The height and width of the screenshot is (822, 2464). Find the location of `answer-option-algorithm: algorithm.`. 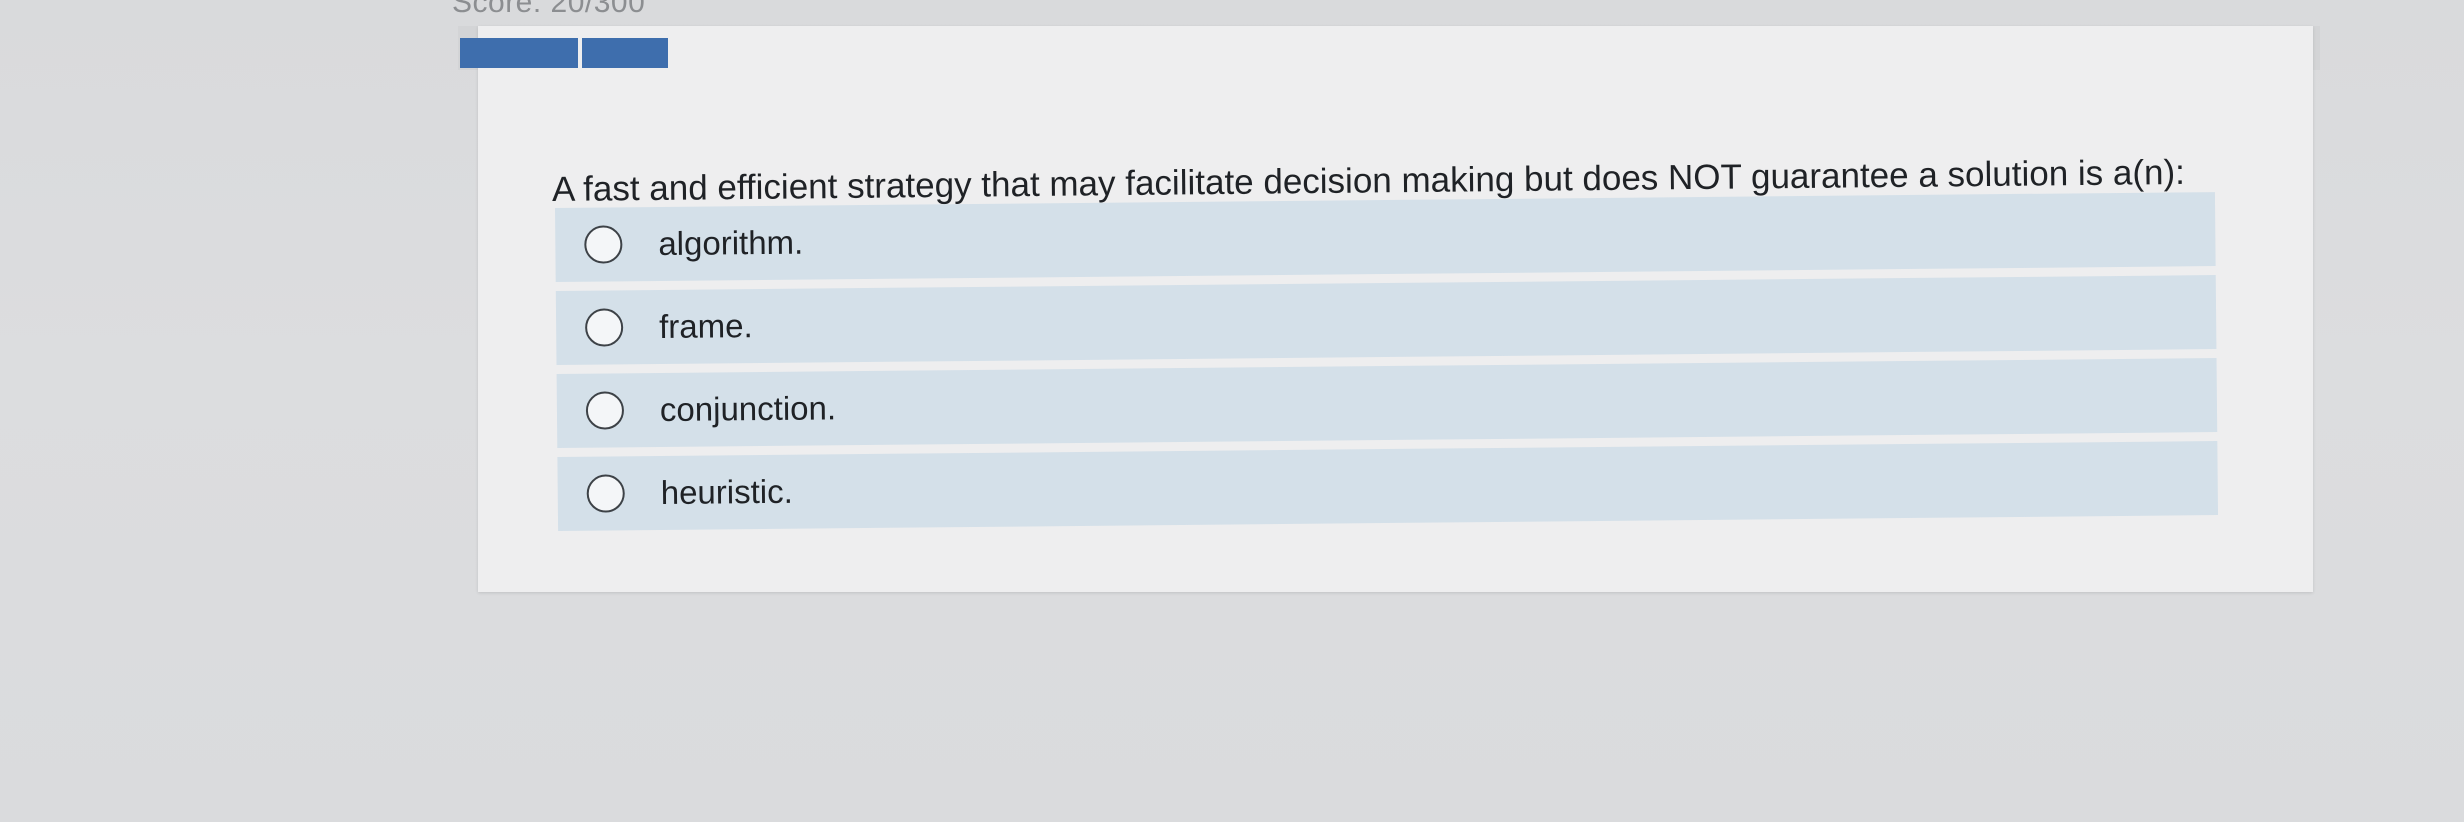

answer-option-algorithm: algorithm. is located at coordinates (1385, 237).